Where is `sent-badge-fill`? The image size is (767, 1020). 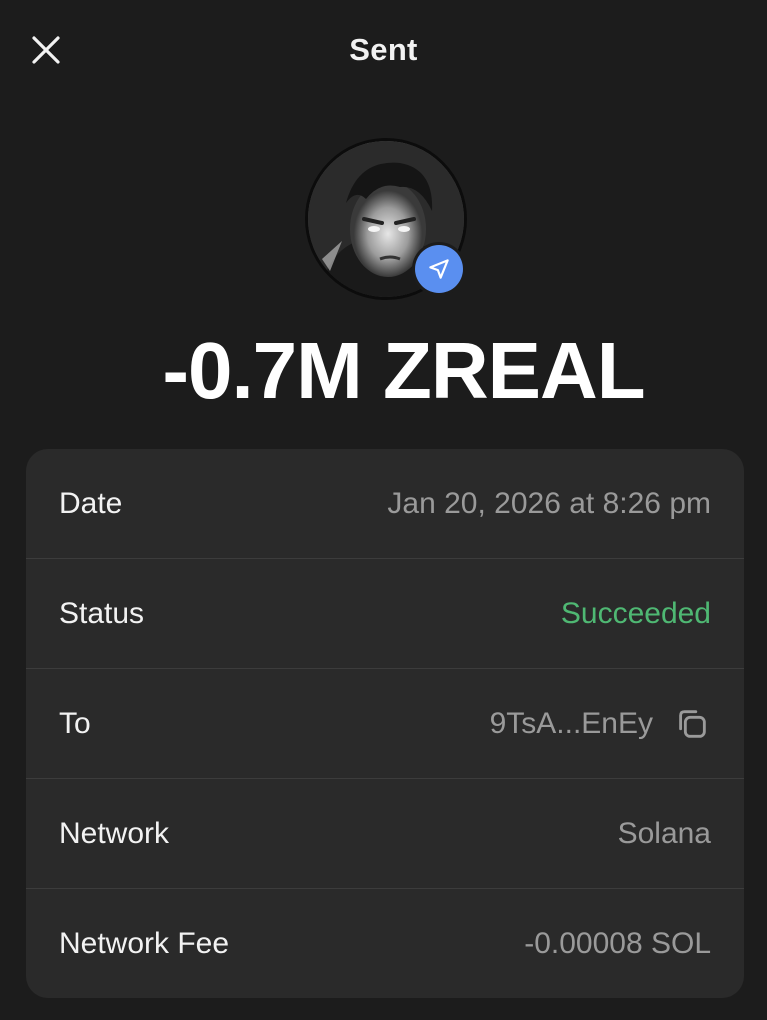
sent-badge-fill is located at coordinates (439, 269).